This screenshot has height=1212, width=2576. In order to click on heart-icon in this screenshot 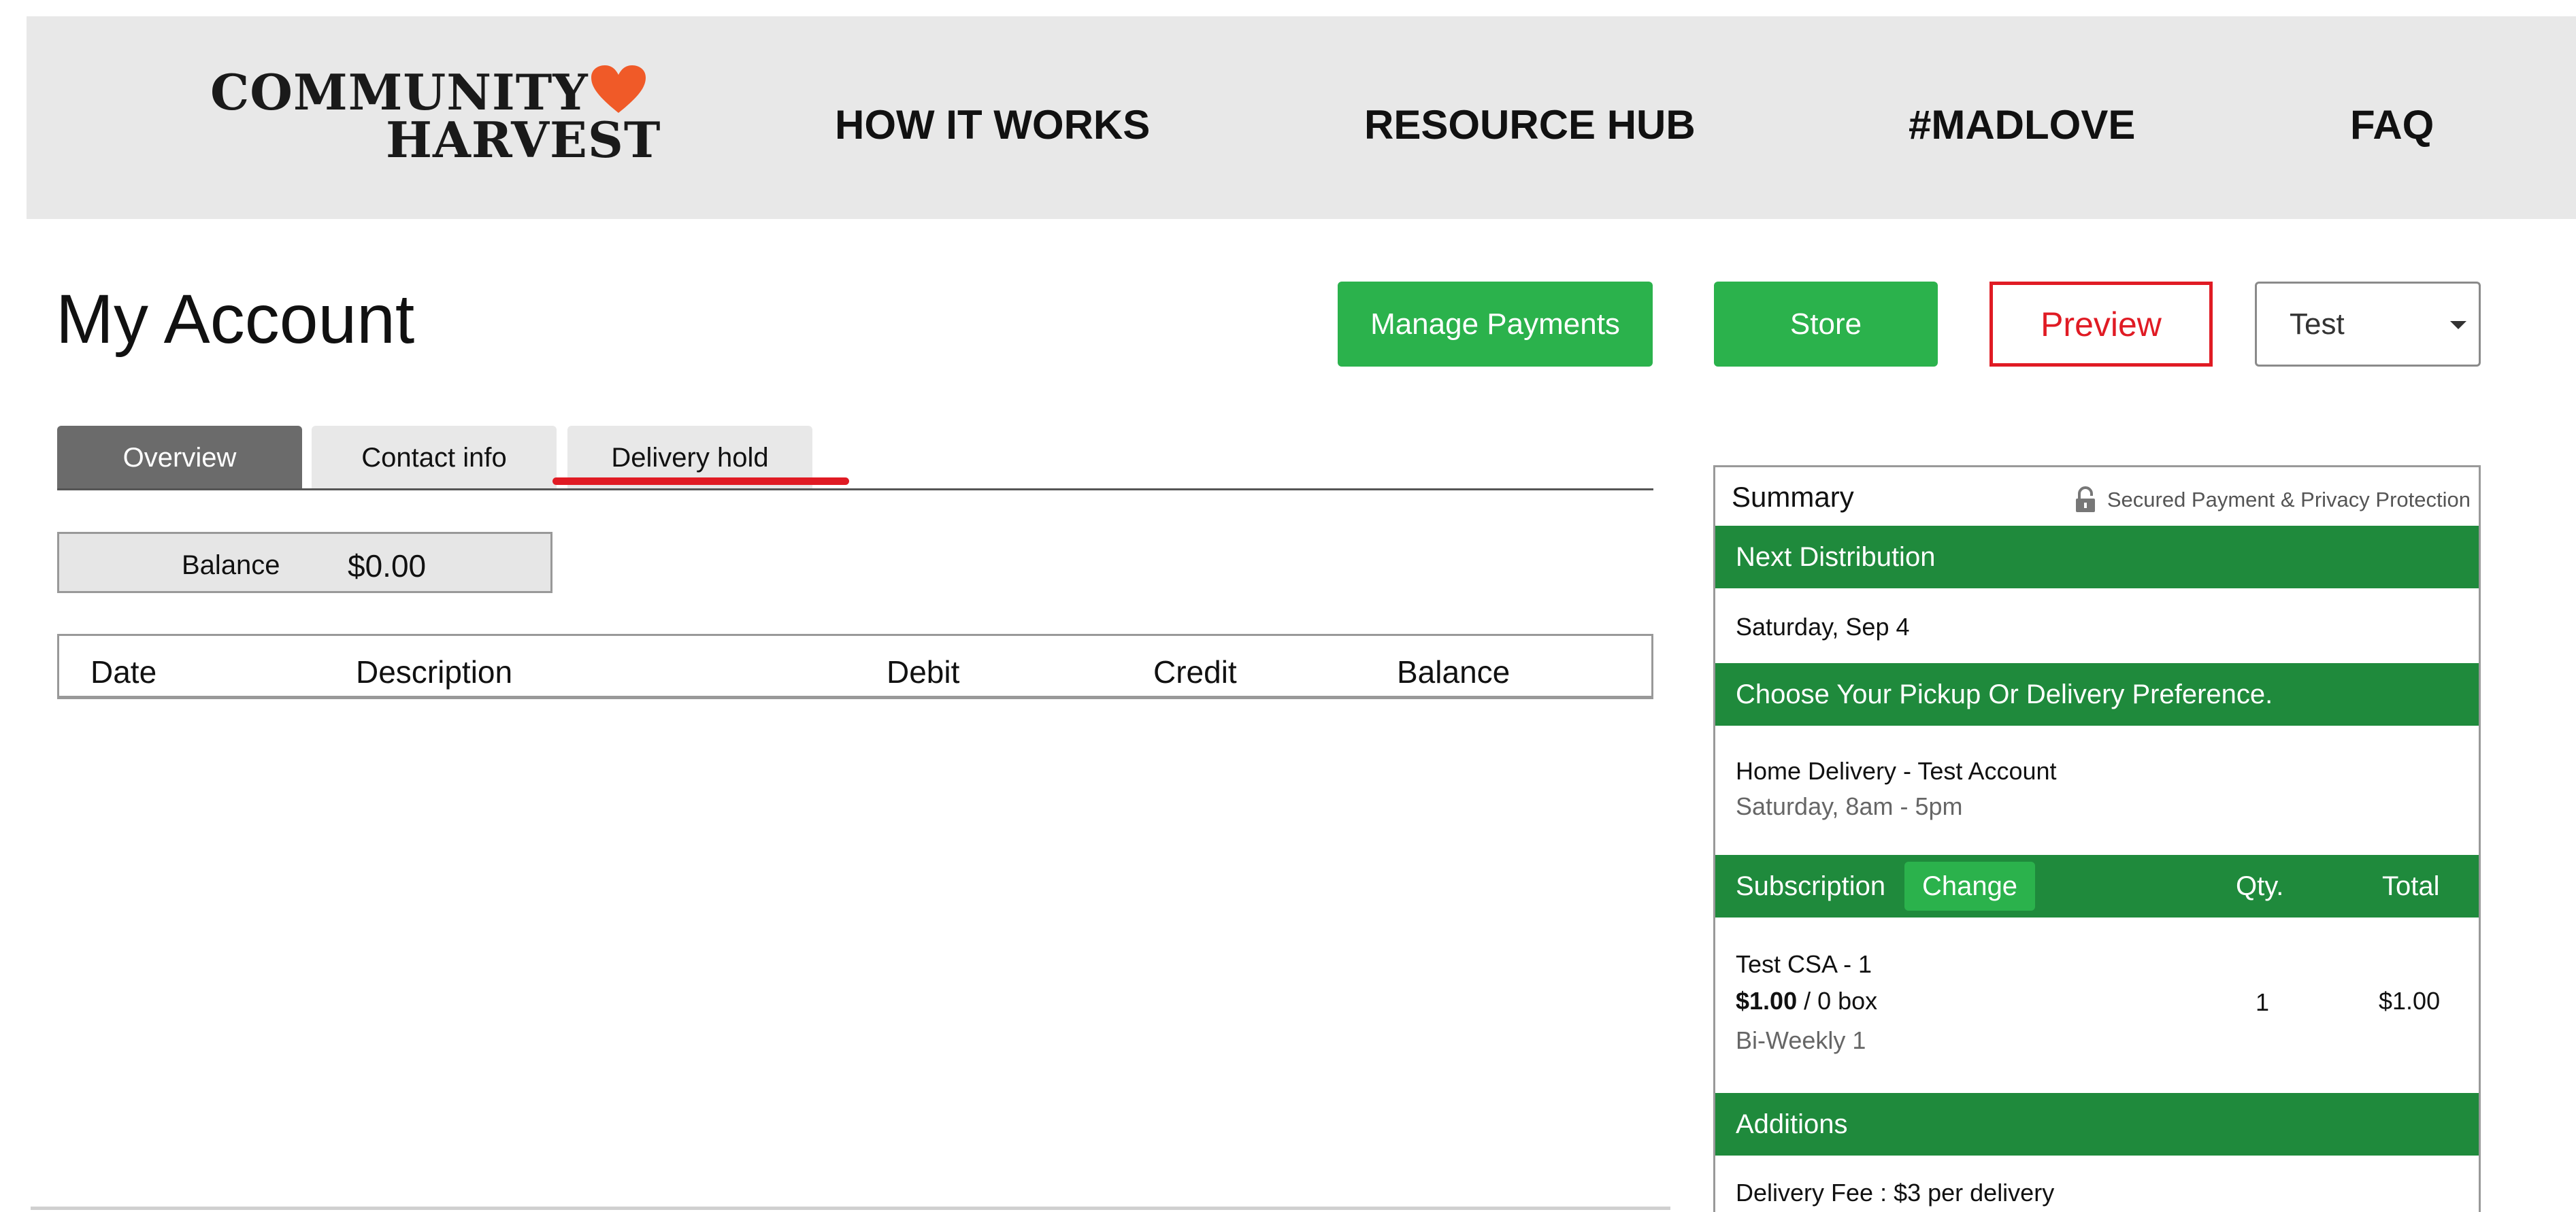, I will do `click(619, 89)`.